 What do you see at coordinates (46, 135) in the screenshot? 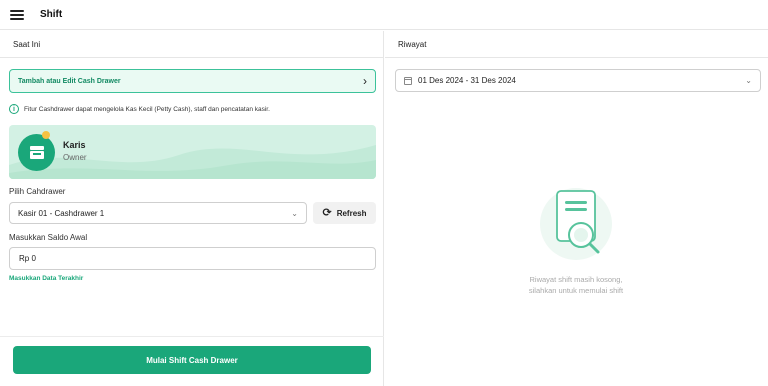
I see `avatar-badge` at bounding box center [46, 135].